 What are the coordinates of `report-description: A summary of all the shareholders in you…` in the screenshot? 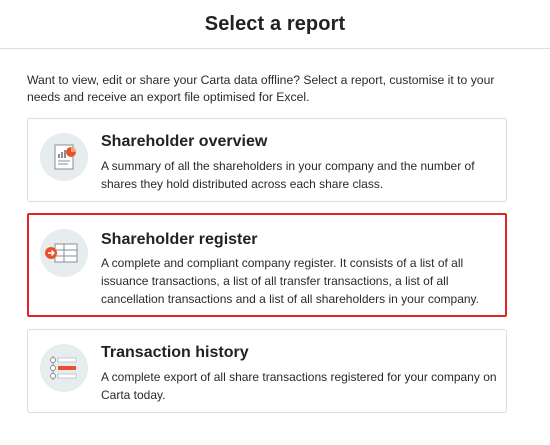 It's located at (288, 175).